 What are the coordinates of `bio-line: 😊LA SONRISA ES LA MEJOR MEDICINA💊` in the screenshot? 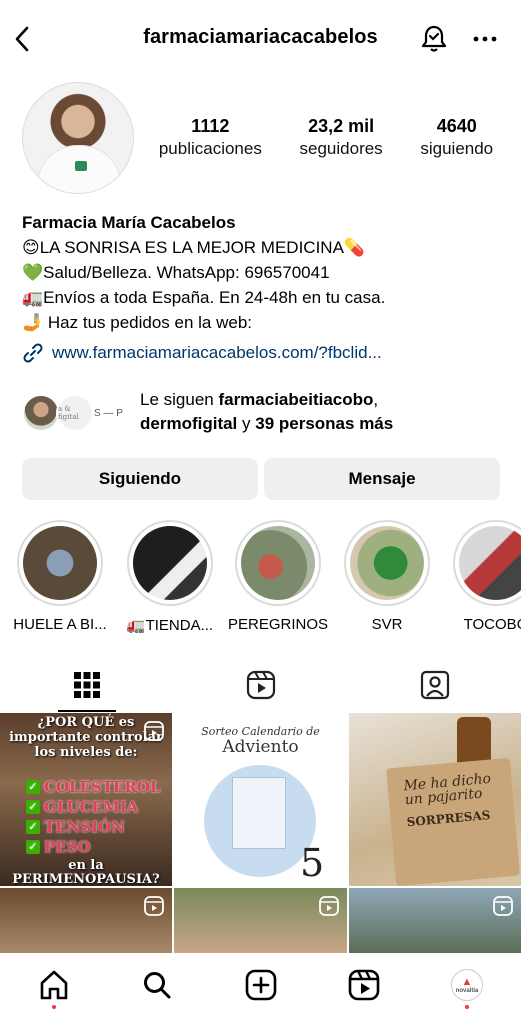 It's located at (194, 247).